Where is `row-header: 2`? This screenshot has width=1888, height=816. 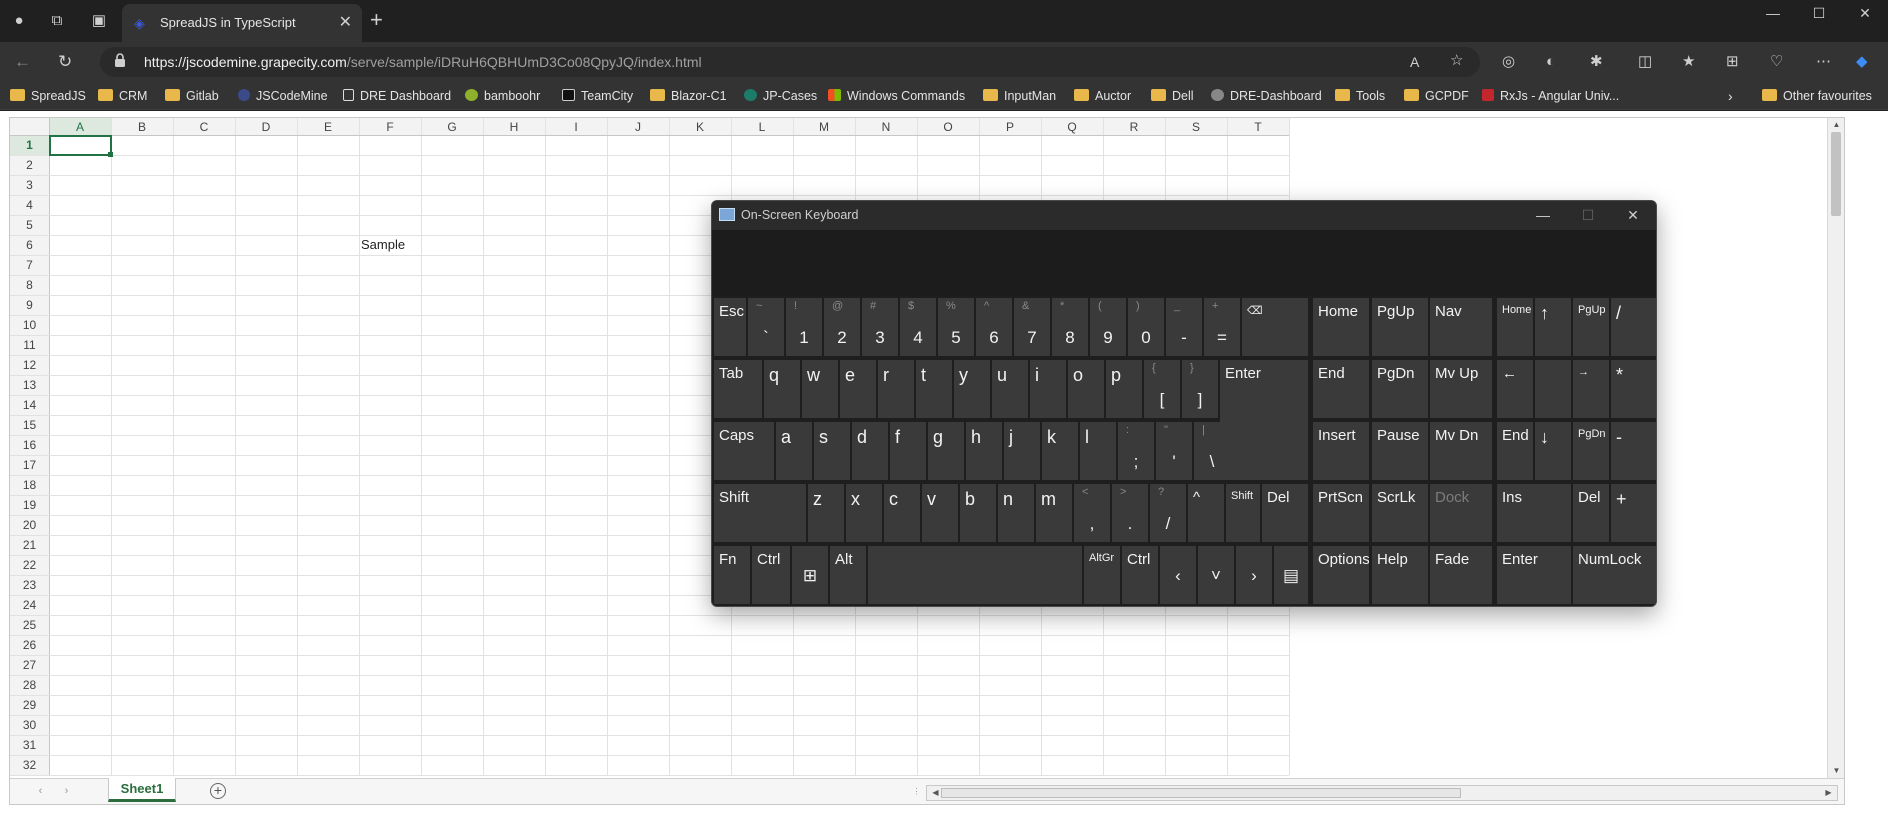
row-header: 2 is located at coordinates (29, 165).